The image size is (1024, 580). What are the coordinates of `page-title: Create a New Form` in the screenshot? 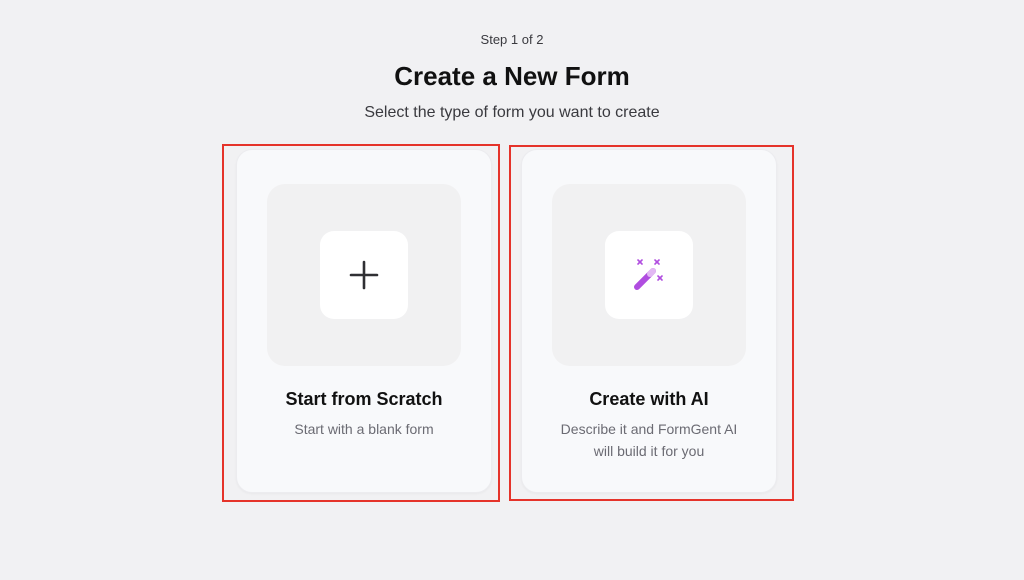 It's located at (512, 76).